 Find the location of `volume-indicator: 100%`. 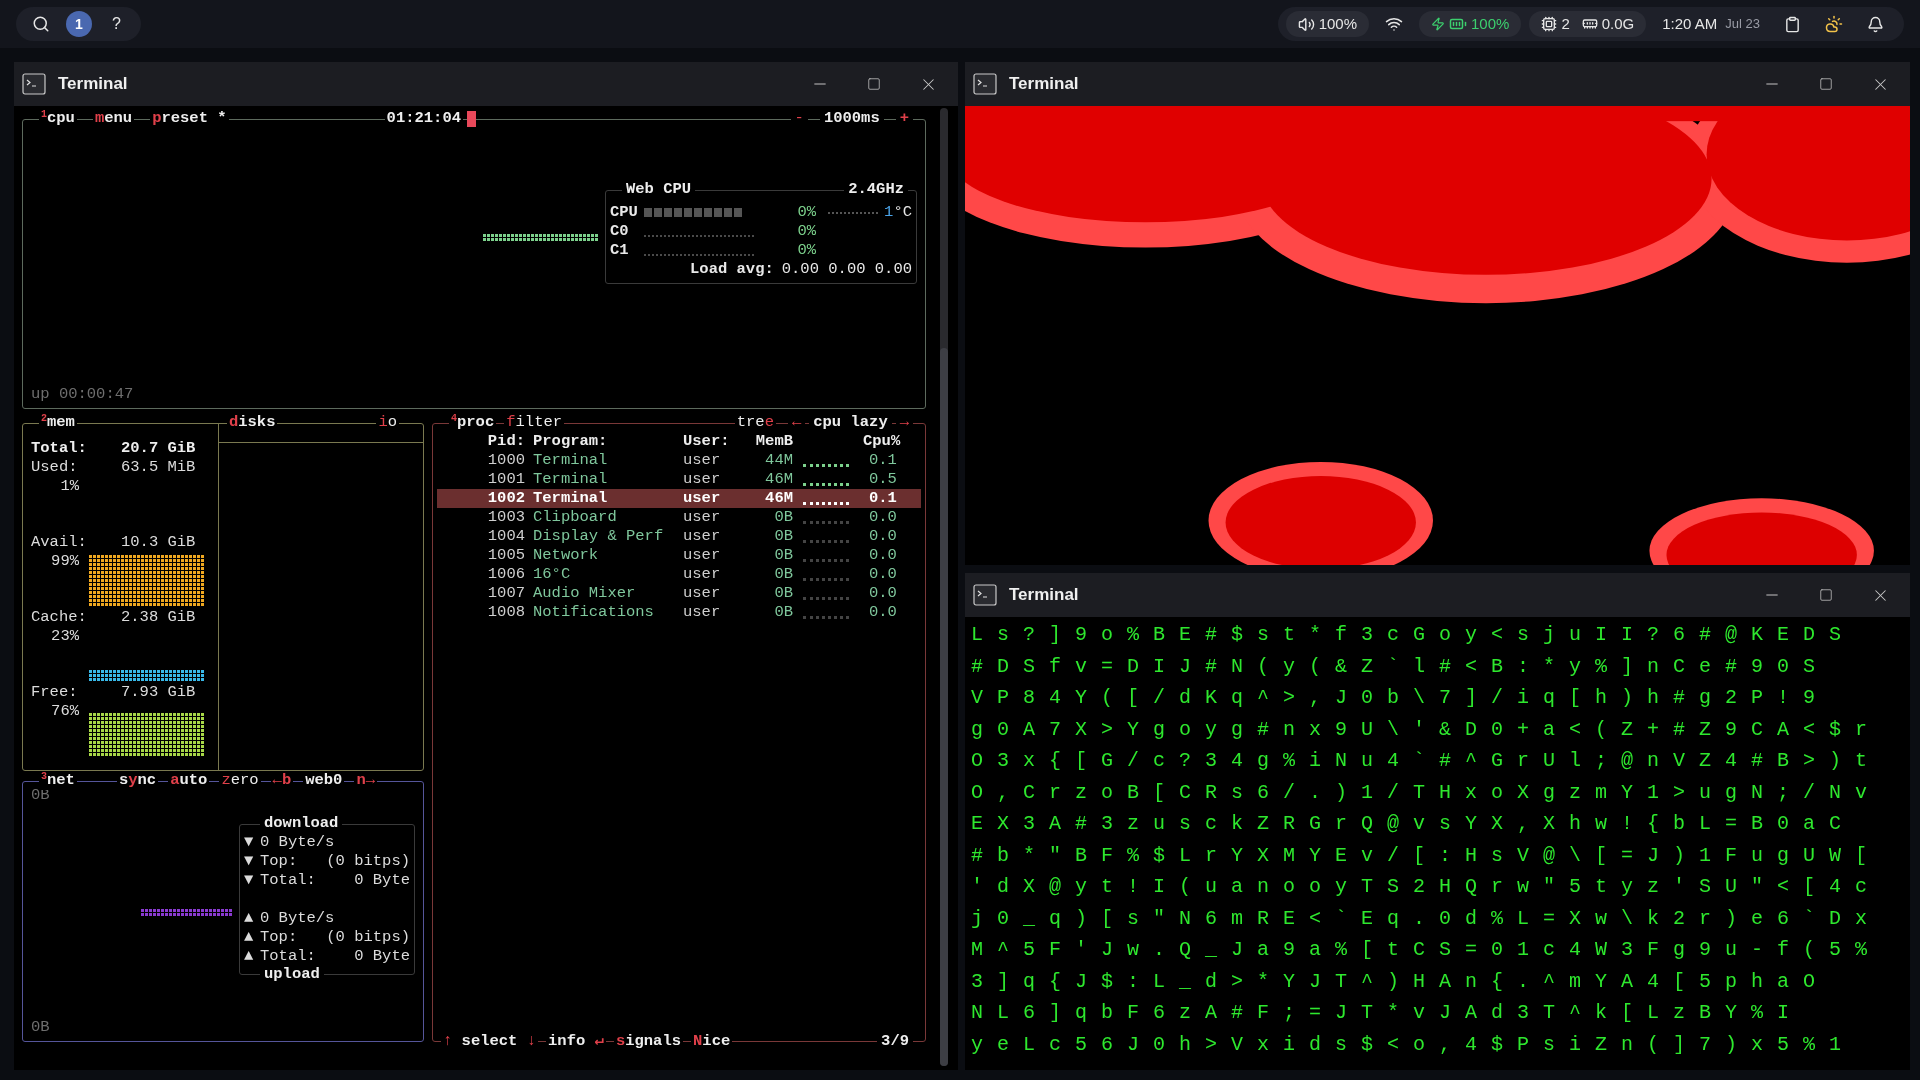

volume-indicator: 100% is located at coordinates (1327, 24).